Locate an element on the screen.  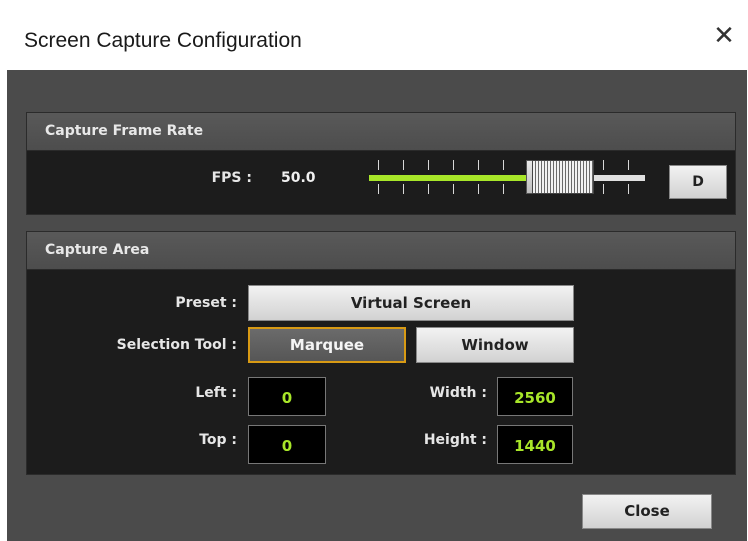
title-bar: Screen Capture Configuration ✕ is located at coordinates (377, 38).